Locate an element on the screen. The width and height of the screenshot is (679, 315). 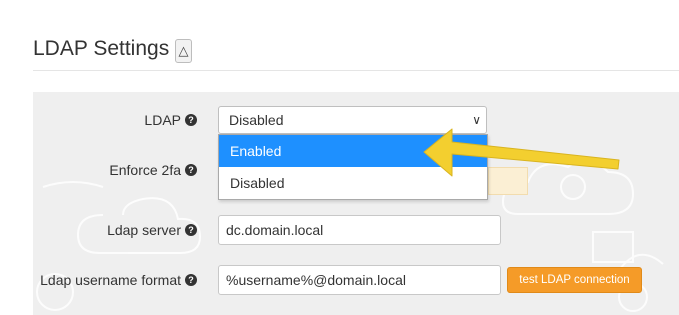
ldap-label: LDAP is located at coordinates (162, 120).